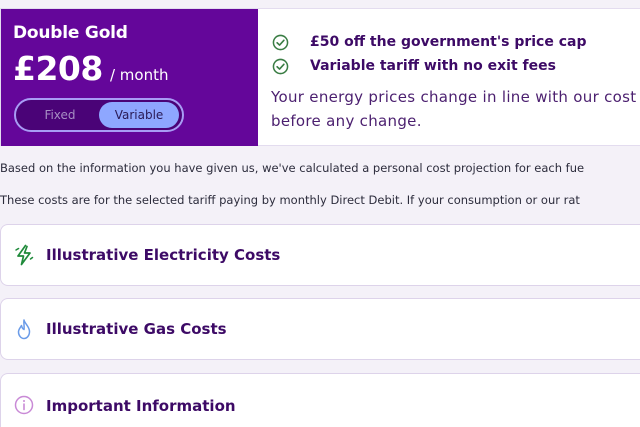 Image resolution: width=640 pixels, height=427 pixels. Describe the element at coordinates (58, 68) in the screenshot. I see `tariff-price: £208` at that location.